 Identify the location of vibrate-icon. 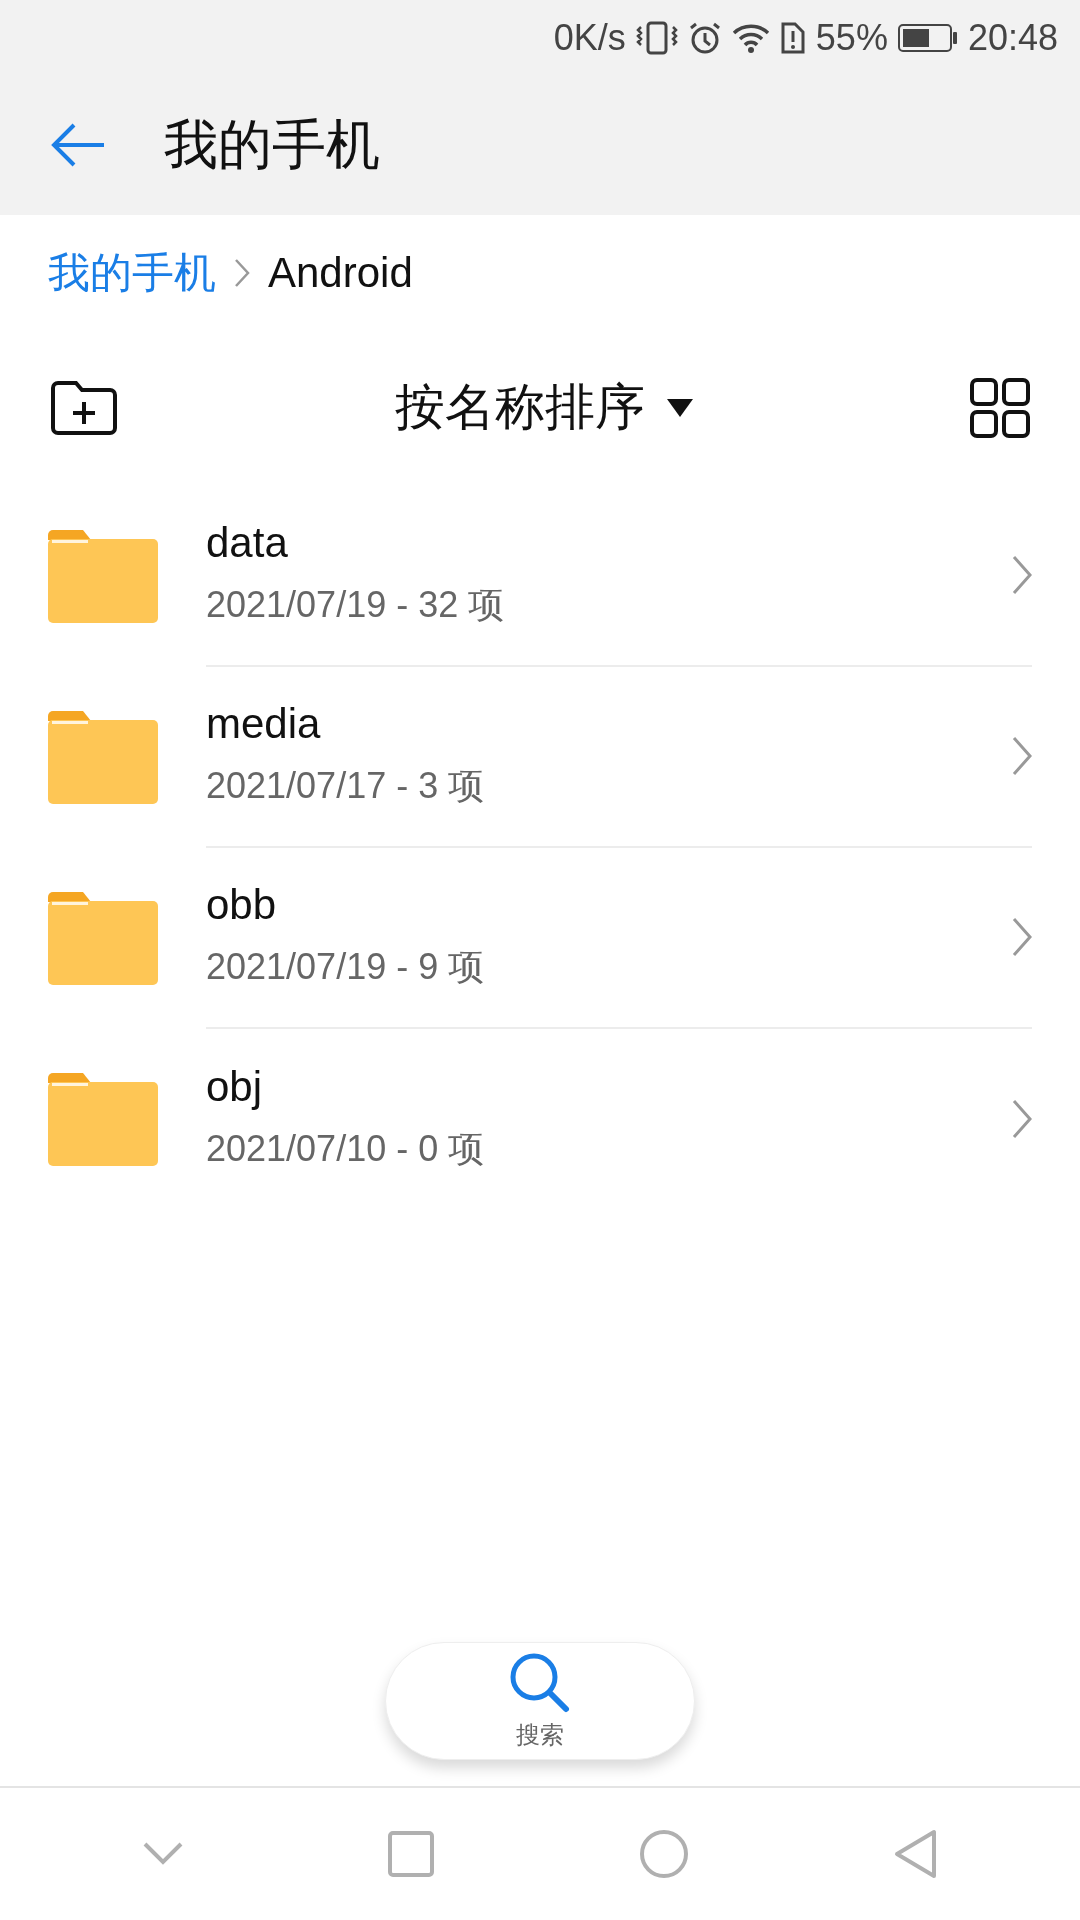
(656, 37).